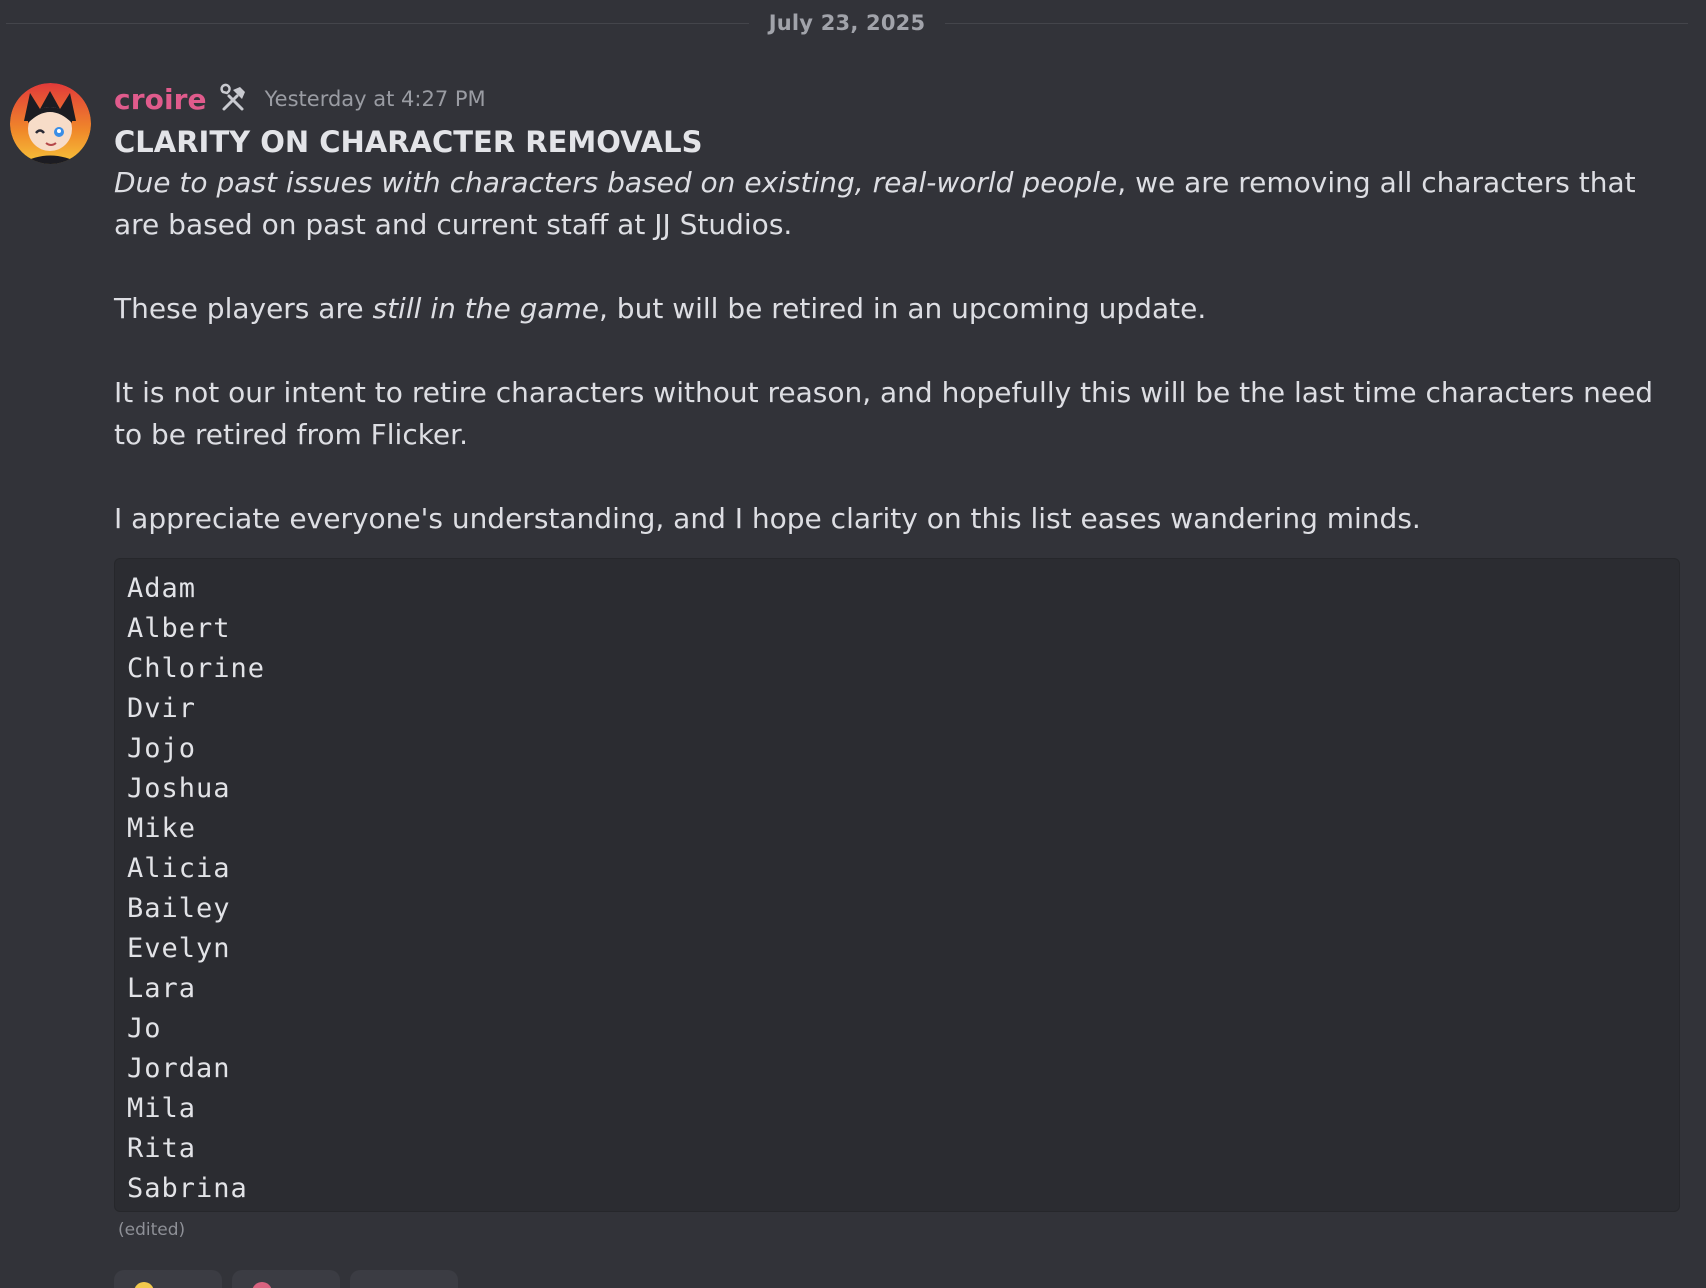 This screenshot has width=1706, height=1288. I want to click on divider-line-left, so click(377, 23).